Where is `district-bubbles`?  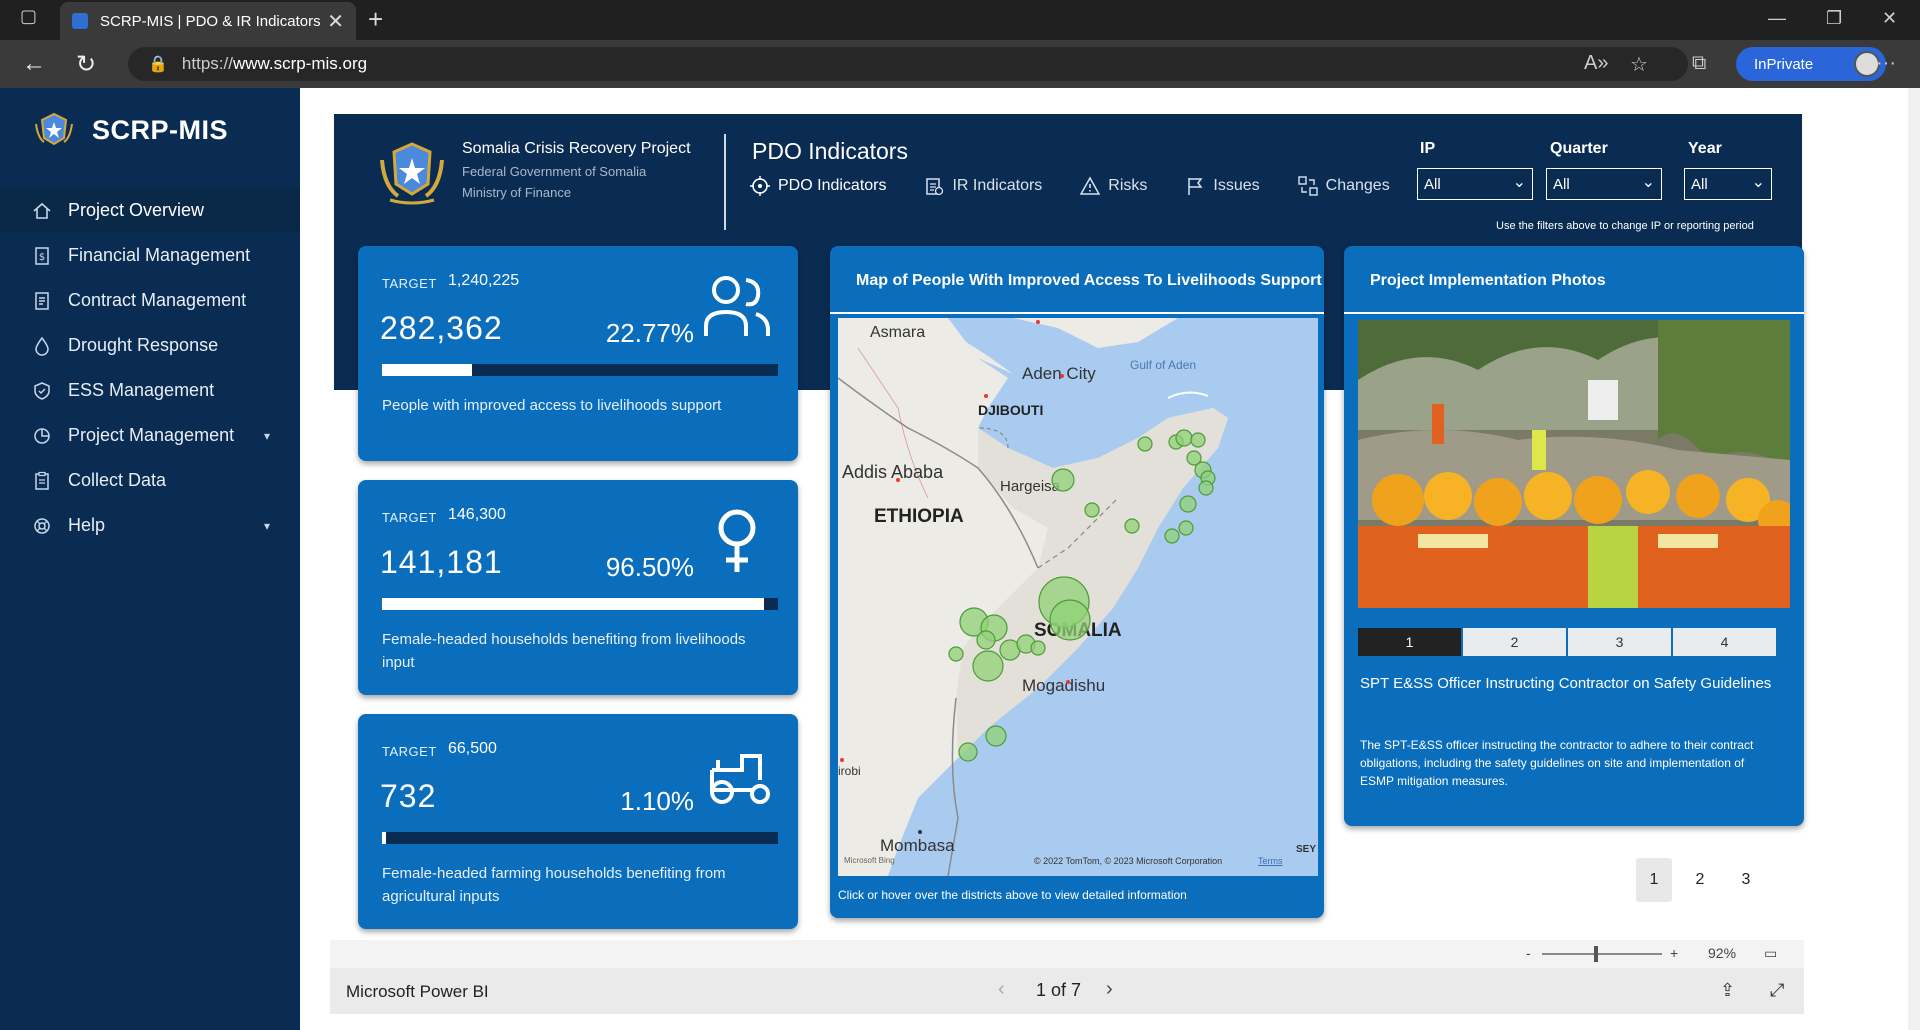
district-bubbles is located at coordinates (1078, 597).